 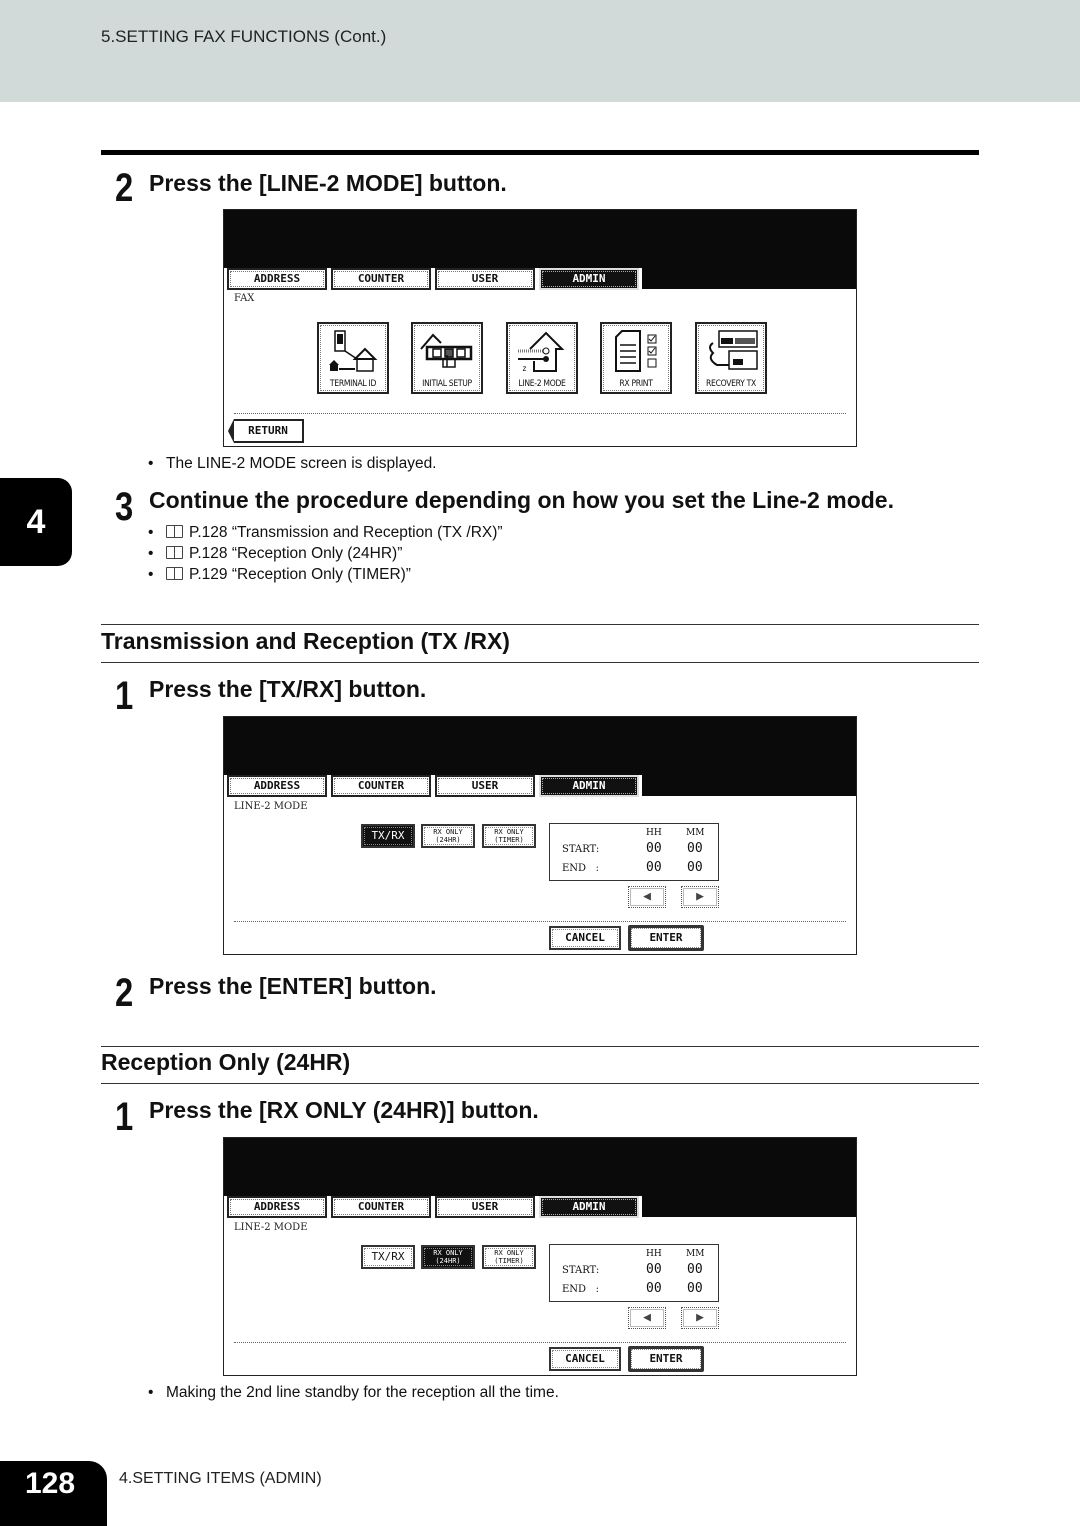 What do you see at coordinates (733, 350) in the screenshot?
I see `recovery-tx-icon` at bounding box center [733, 350].